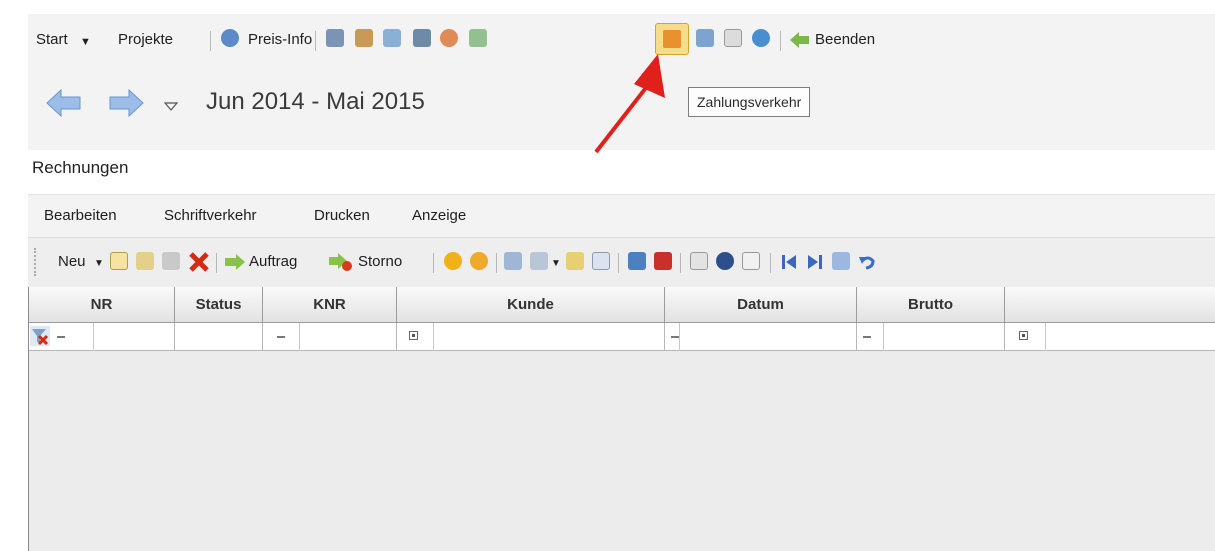 The width and height of the screenshot is (1215, 551). I want to click on info-icon, so click(230, 38).